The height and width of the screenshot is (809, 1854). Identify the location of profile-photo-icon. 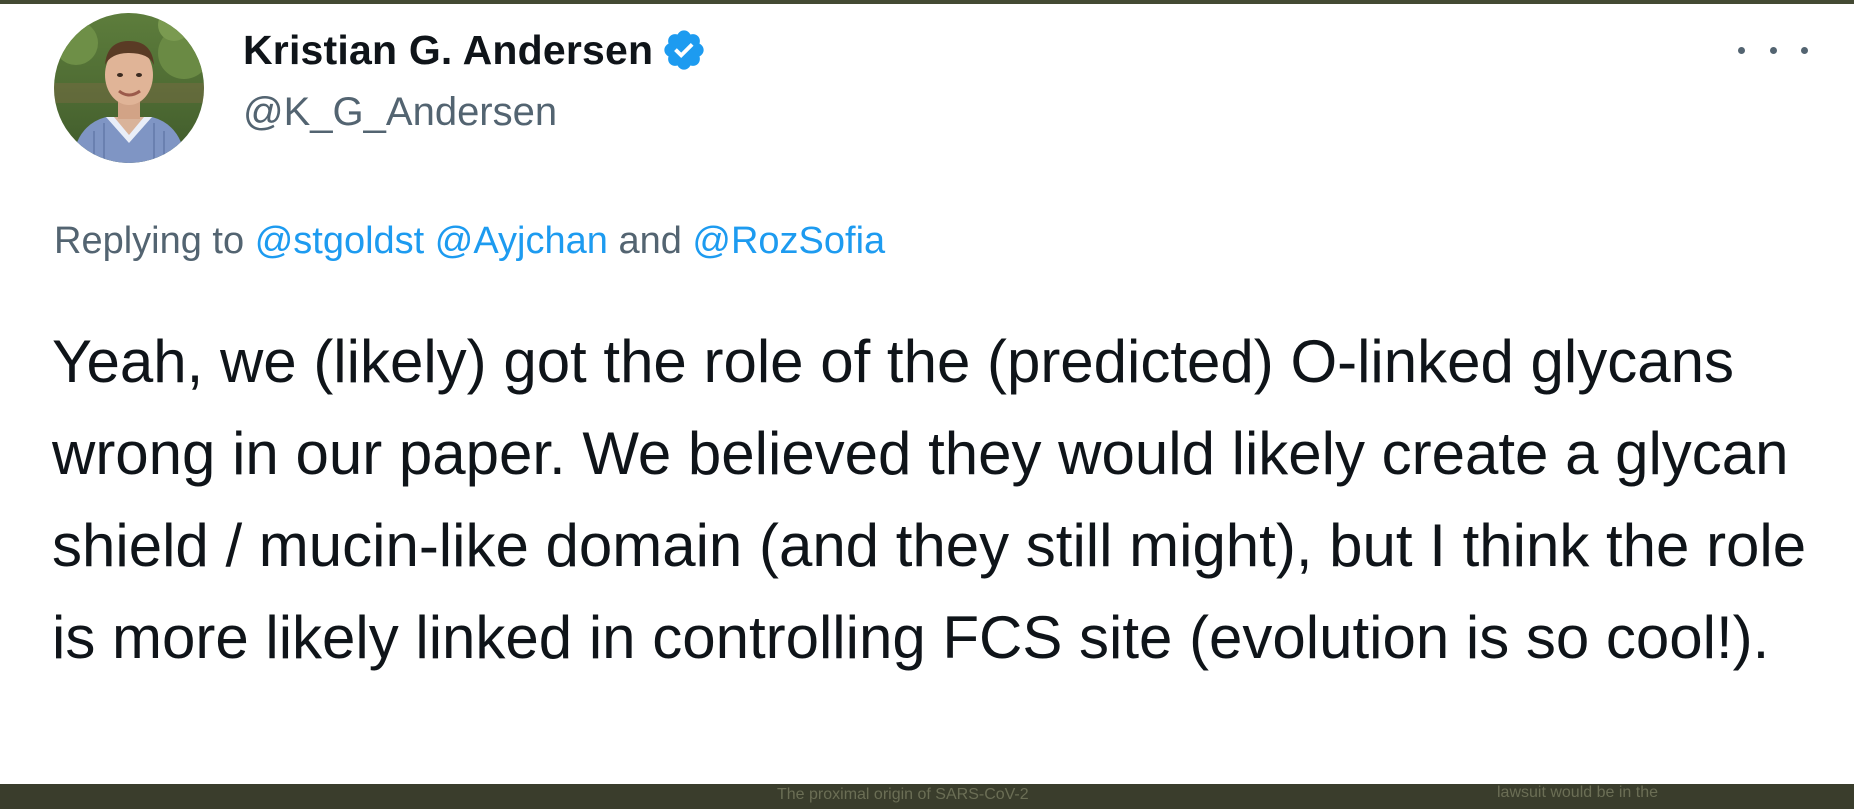
(129, 88).